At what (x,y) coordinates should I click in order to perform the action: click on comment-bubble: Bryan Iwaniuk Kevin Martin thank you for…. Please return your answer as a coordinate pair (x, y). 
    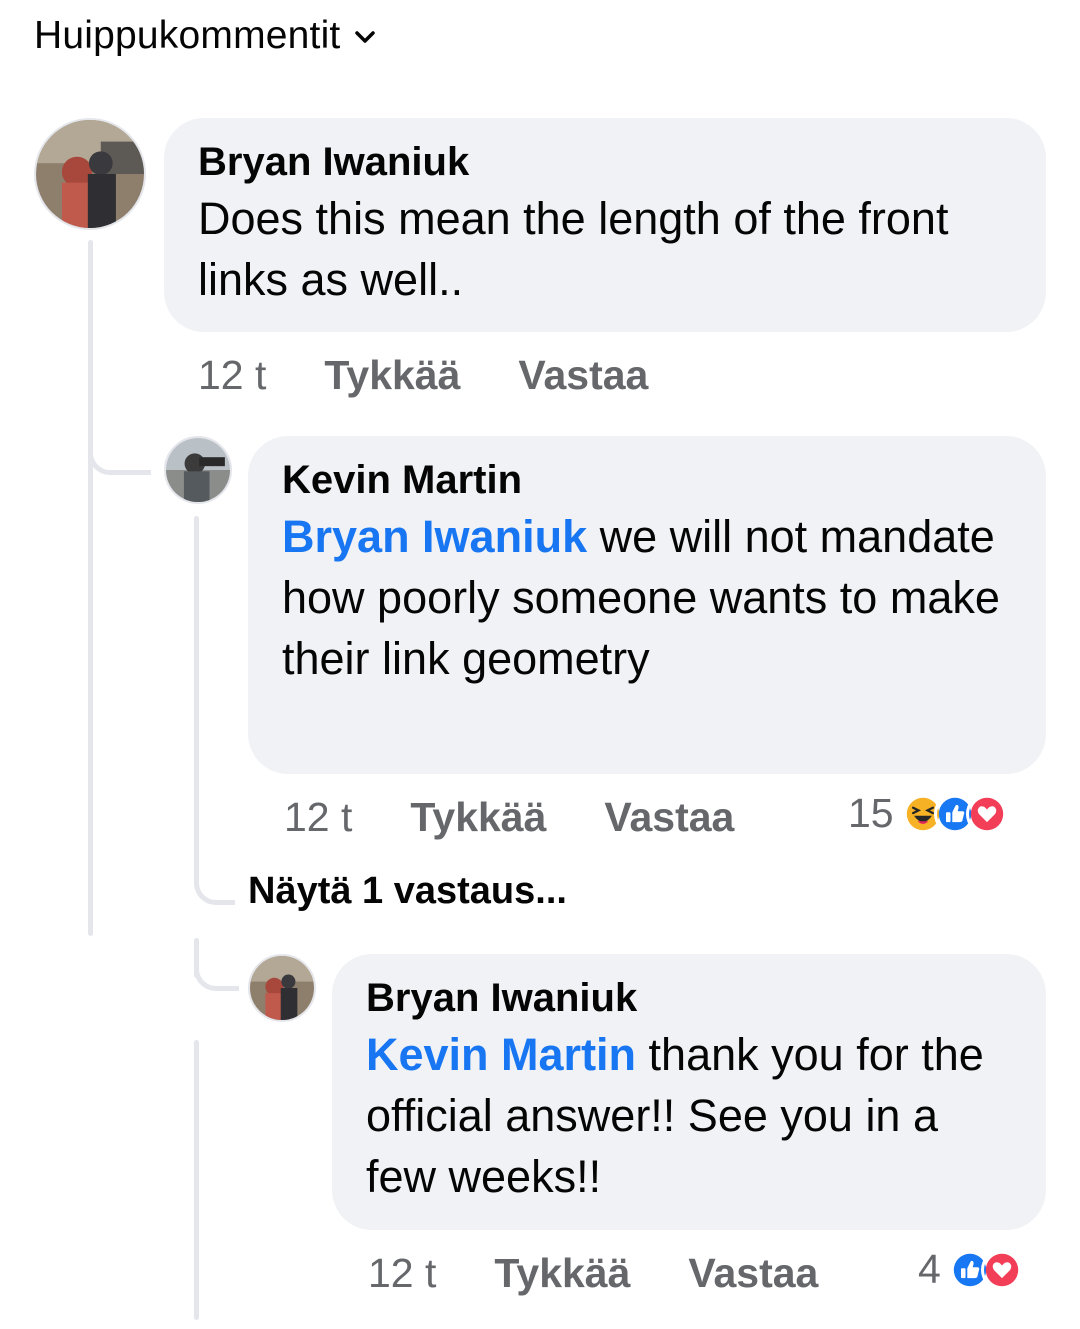
    Looking at the image, I should click on (689, 1092).